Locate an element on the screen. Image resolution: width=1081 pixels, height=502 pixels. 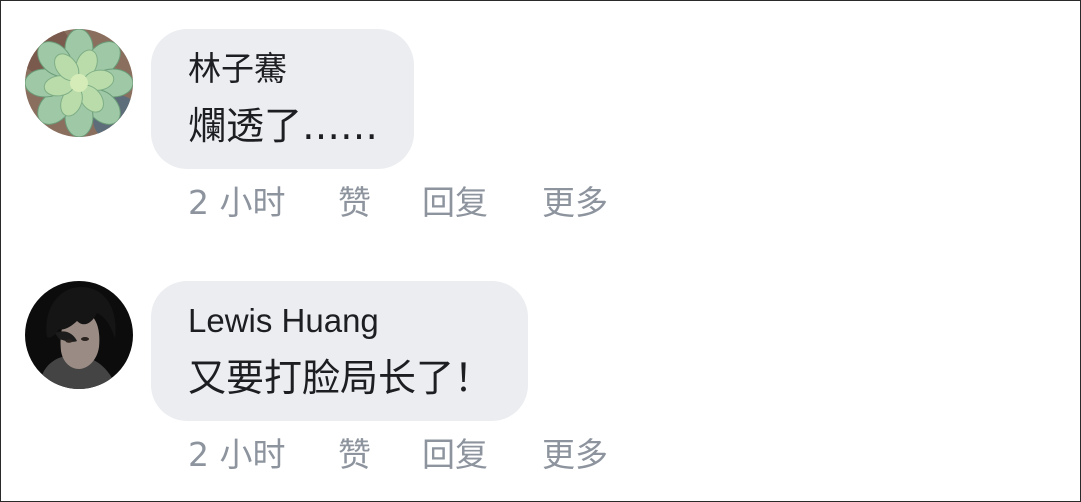
comment-text: 又要打脸局长了！ is located at coordinates (340, 378).